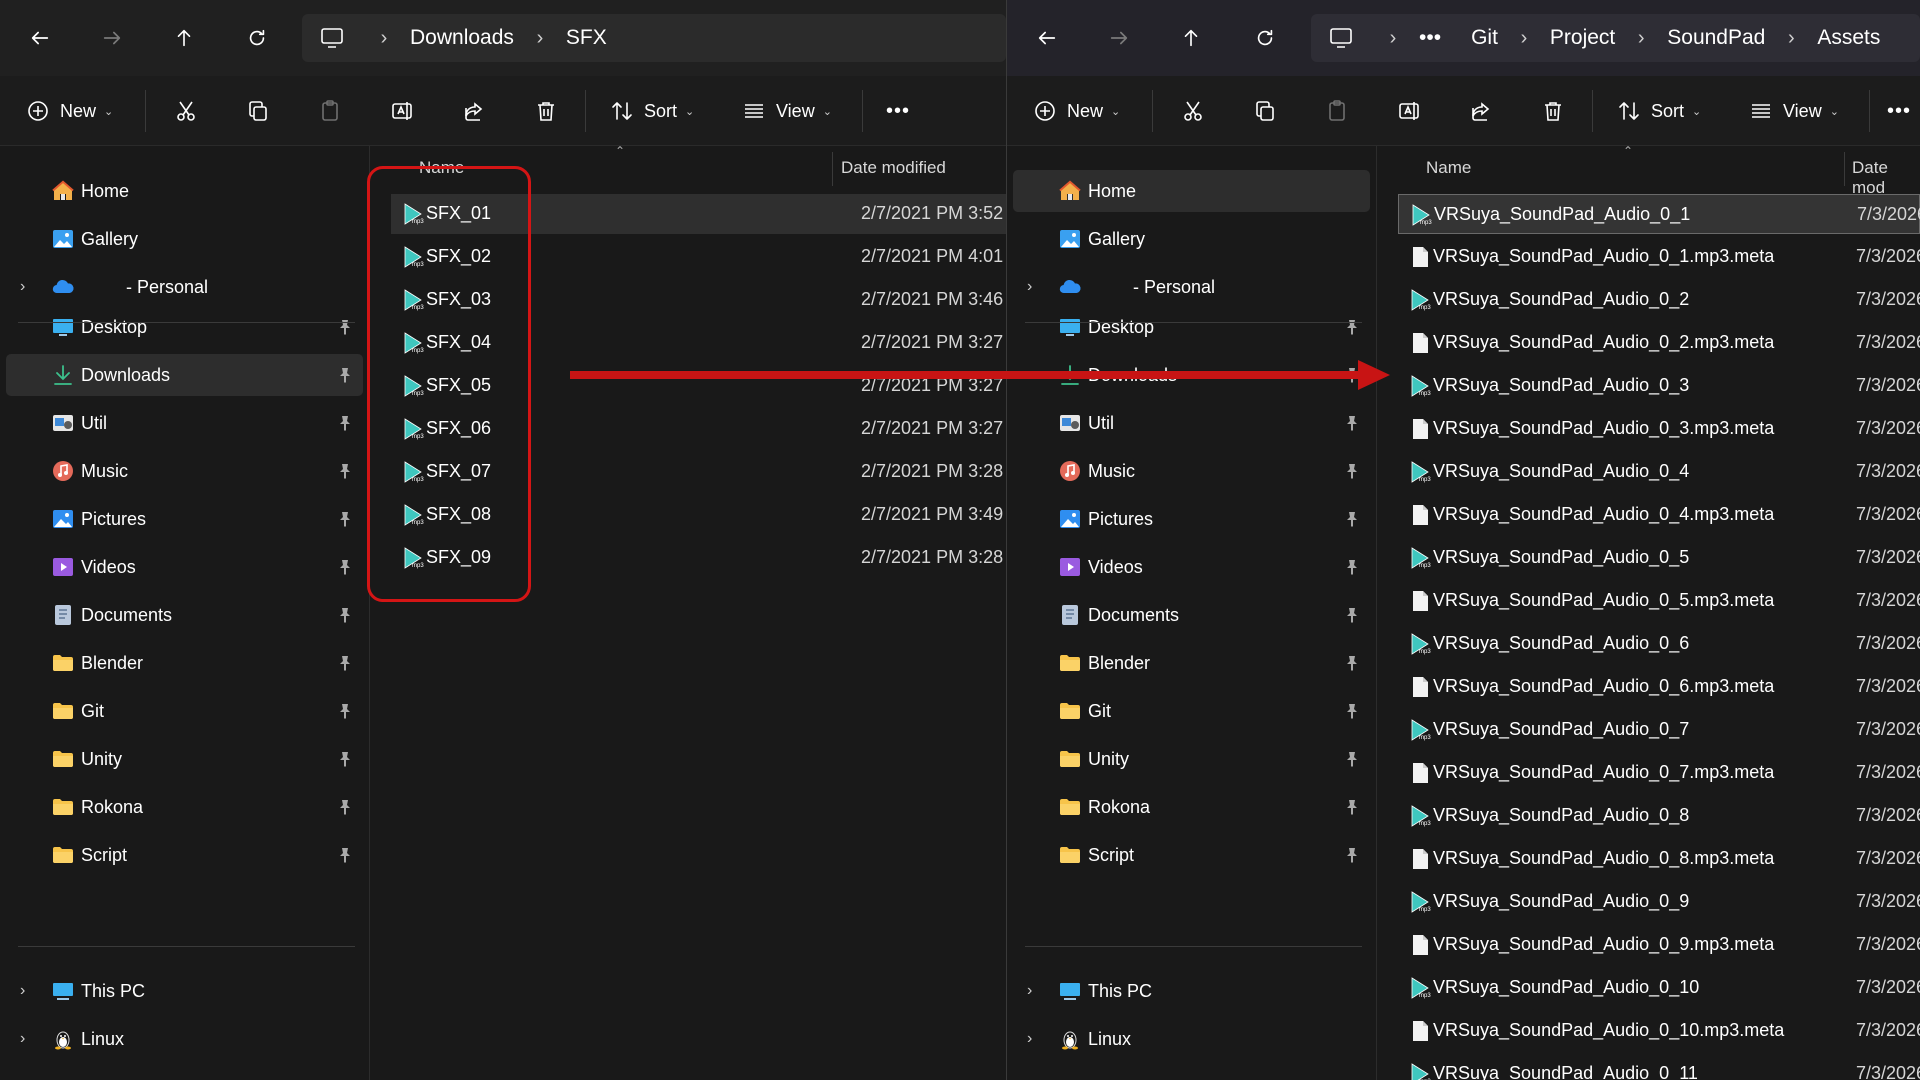 This screenshot has height=1080, width=1920. What do you see at coordinates (462, 38) in the screenshot?
I see `breadcrumb-item: Downloads` at bounding box center [462, 38].